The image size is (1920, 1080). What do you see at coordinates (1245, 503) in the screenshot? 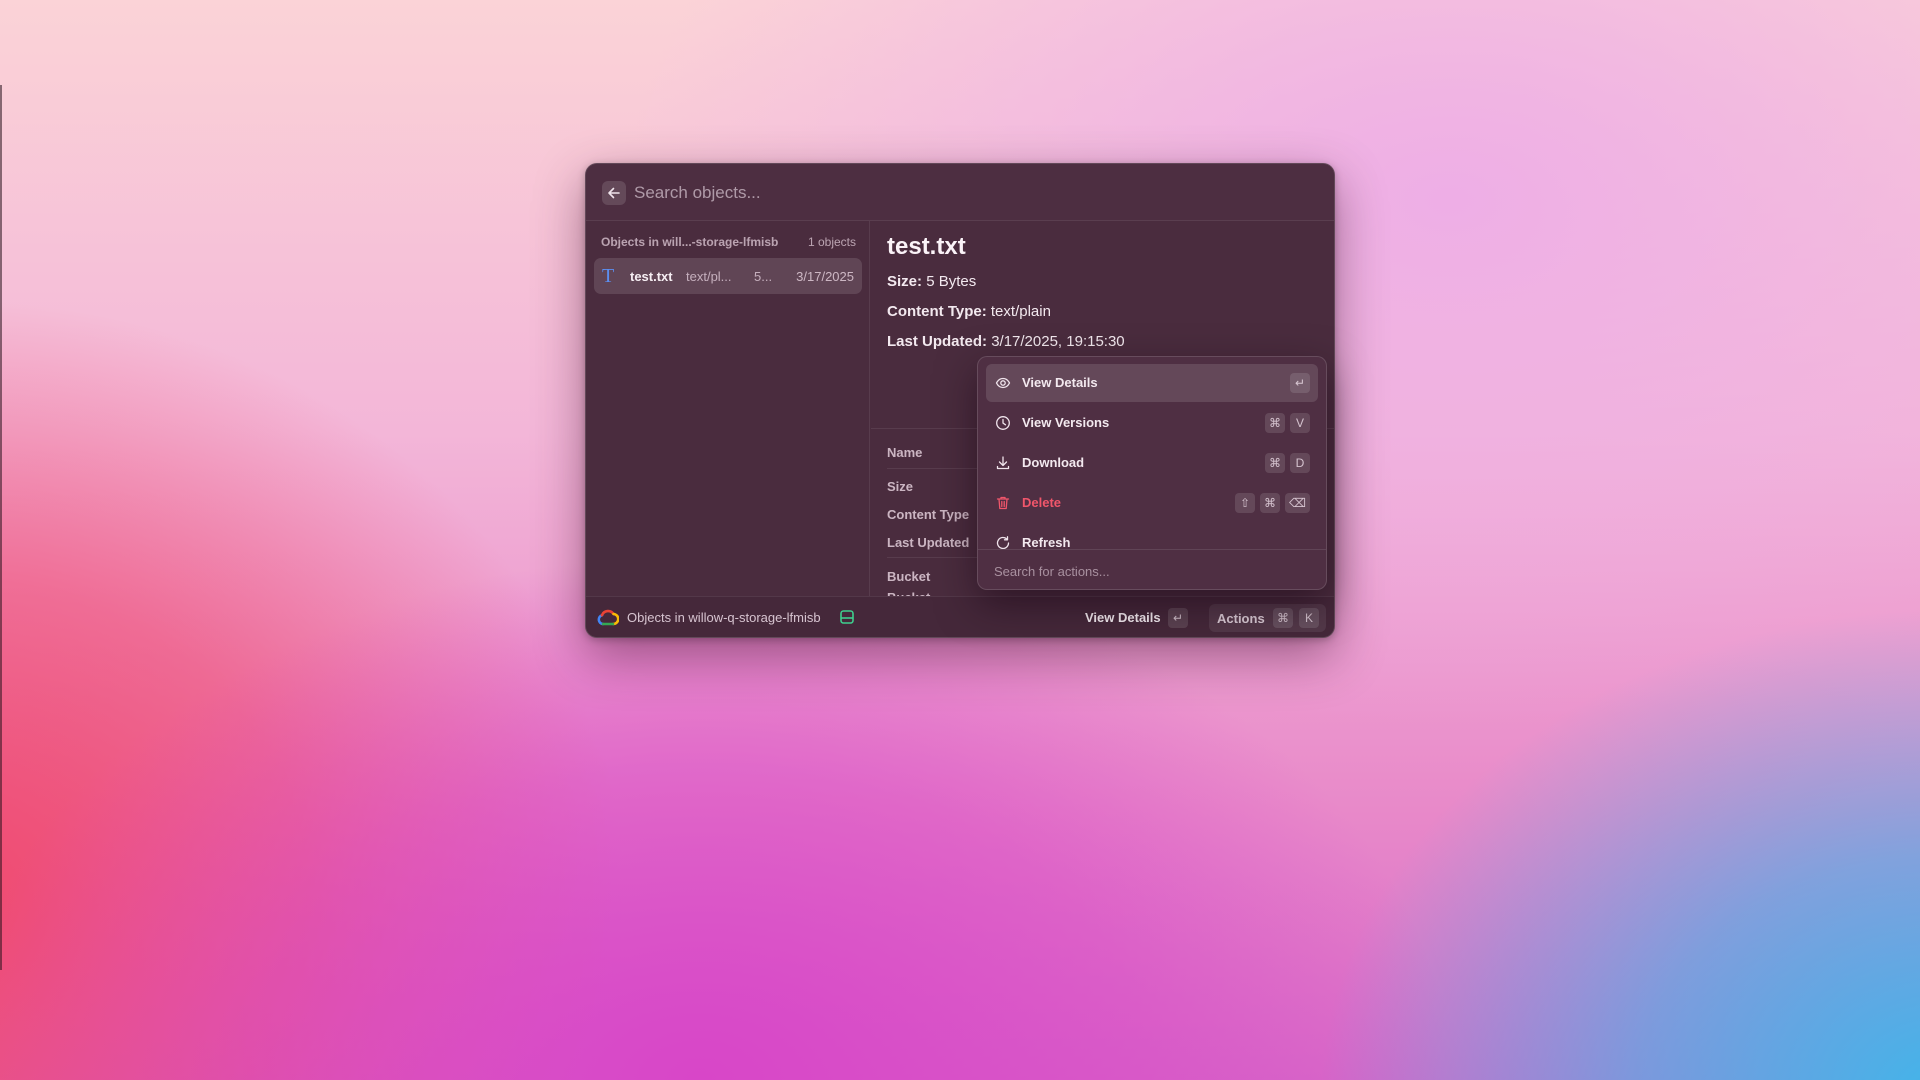
I see `shift-key-hint: ⇧` at bounding box center [1245, 503].